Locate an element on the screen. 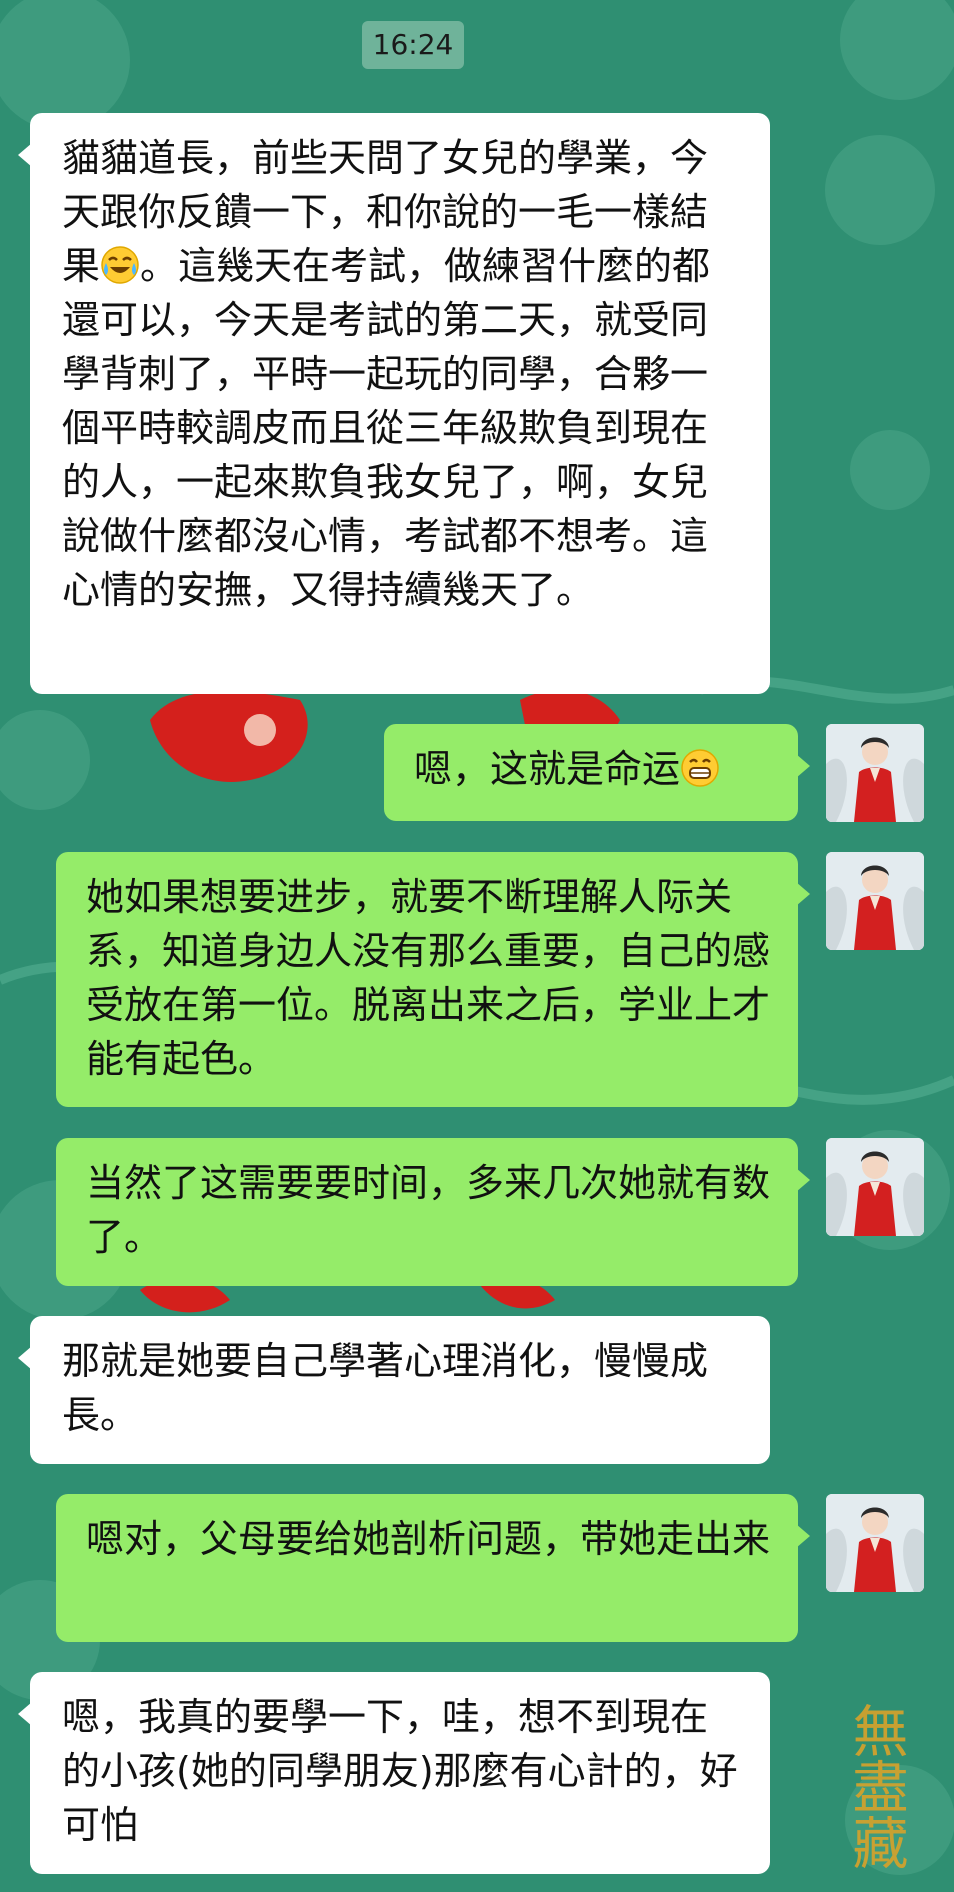  grinning-emoji-icon is located at coordinates (700, 768).